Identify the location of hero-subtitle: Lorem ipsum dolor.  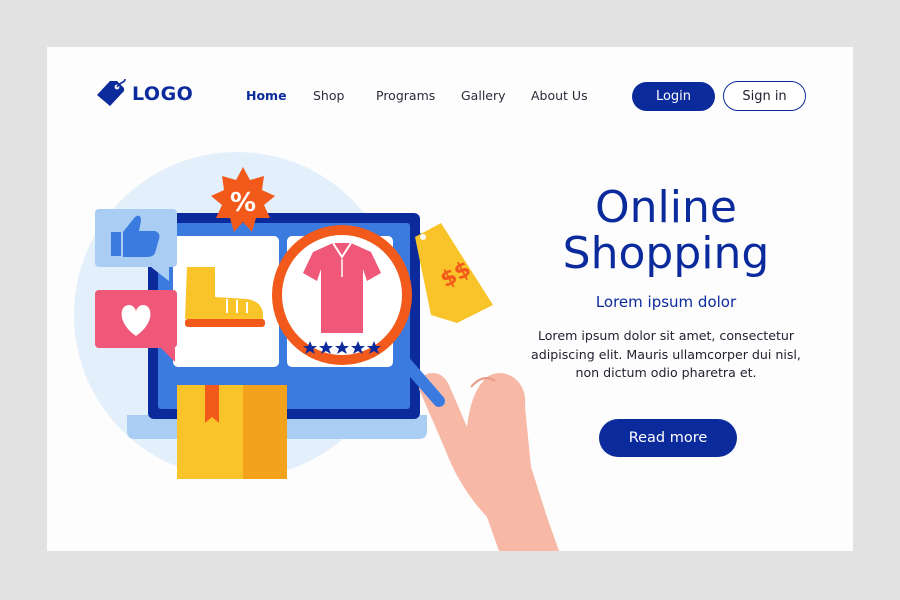
(666, 302).